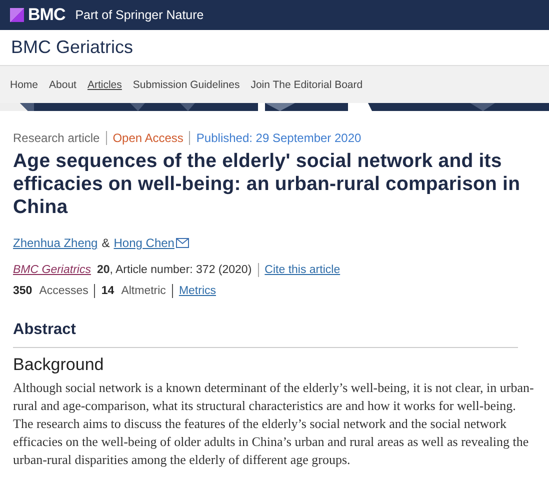 This screenshot has height=495, width=549. What do you see at coordinates (45, 330) in the screenshot?
I see `section-heading: Abstract` at bounding box center [45, 330].